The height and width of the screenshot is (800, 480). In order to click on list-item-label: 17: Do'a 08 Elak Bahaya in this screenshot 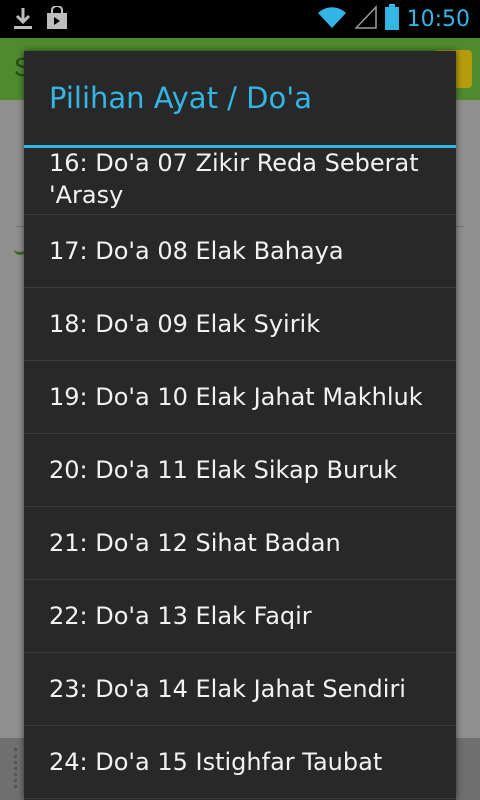, I will do `click(196, 251)`.